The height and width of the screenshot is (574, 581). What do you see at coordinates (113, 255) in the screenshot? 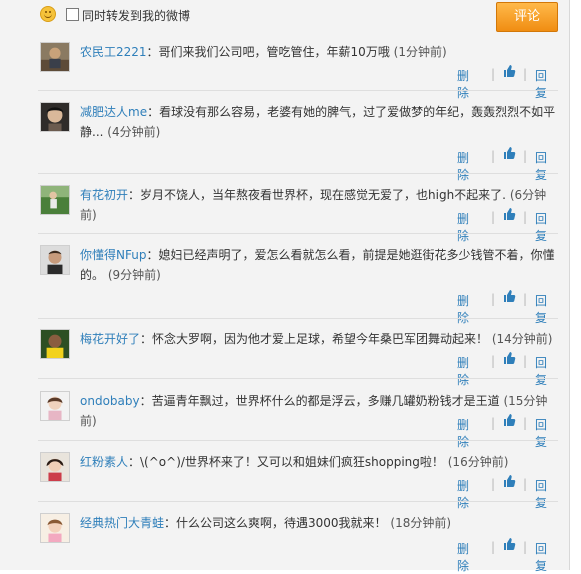
I see `comment-user: 你懂得NFup` at bounding box center [113, 255].